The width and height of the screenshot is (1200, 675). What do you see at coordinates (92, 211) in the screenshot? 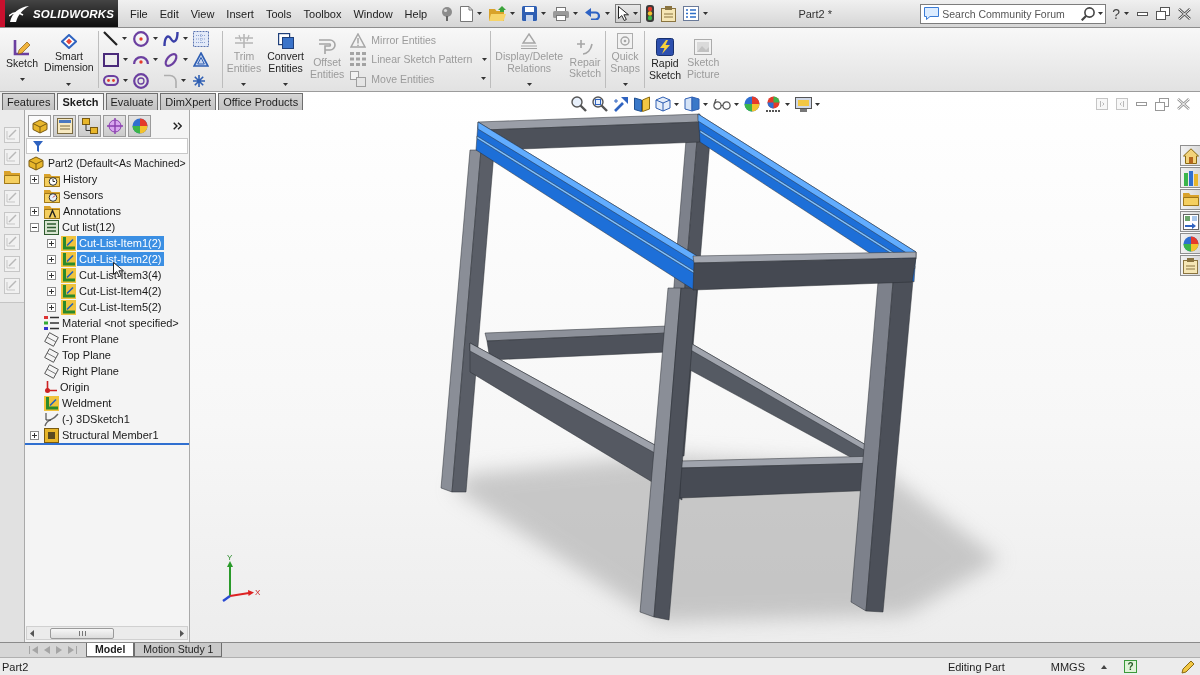
I see `tree-item: Annotations` at bounding box center [92, 211].